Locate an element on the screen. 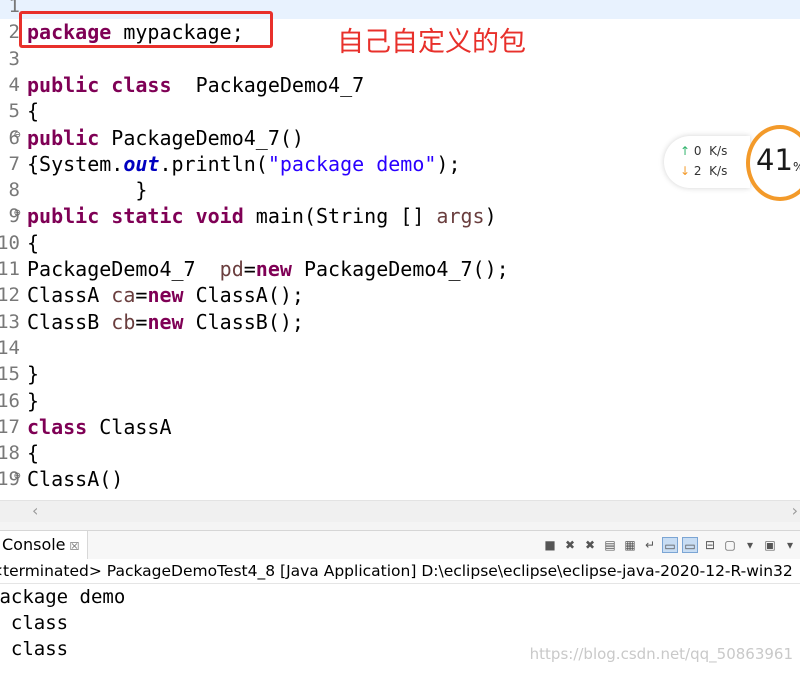 Image resolution: width=800 pixels, height=673 pixels. show-stdout-icon: ▭ is located at coordinates (670, 545).